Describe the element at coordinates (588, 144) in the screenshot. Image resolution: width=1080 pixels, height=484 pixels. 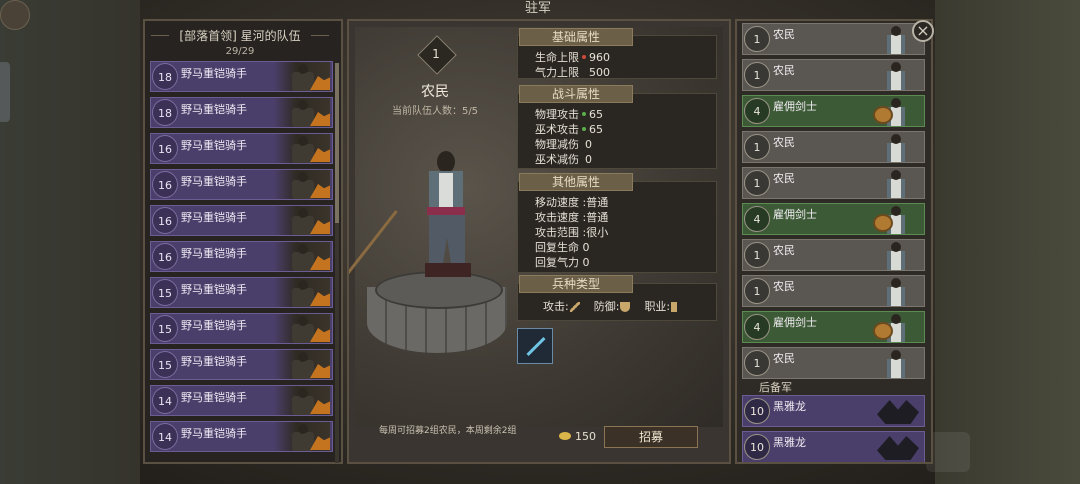
I see `phys-red-value: 0` at that location.